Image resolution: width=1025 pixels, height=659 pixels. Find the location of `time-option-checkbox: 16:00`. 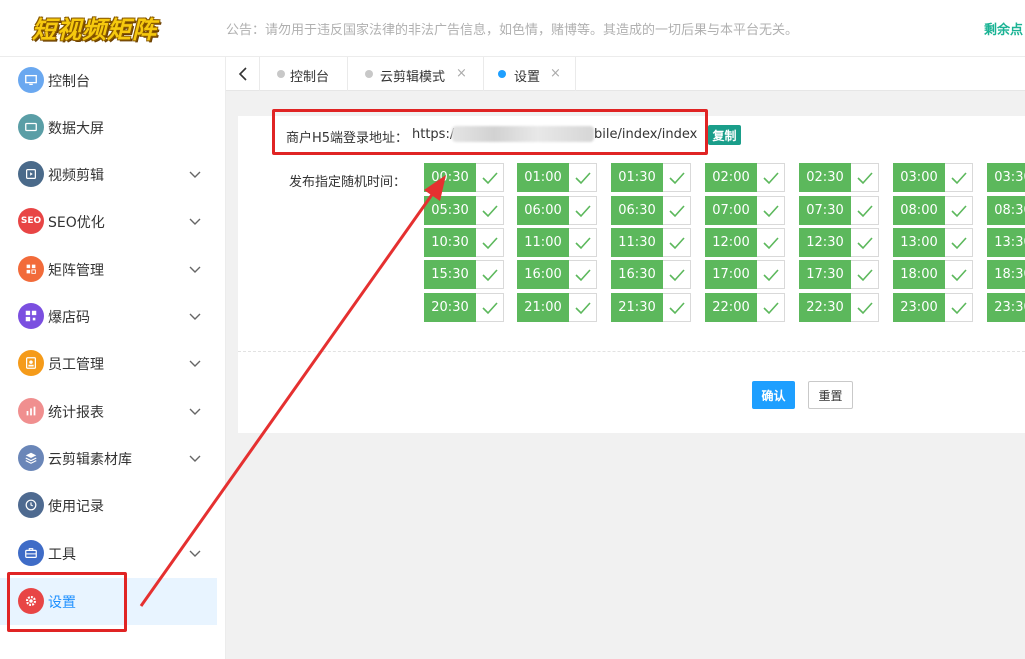

time-option-checkbox: 16:00 is located at coordinates (557, 274).